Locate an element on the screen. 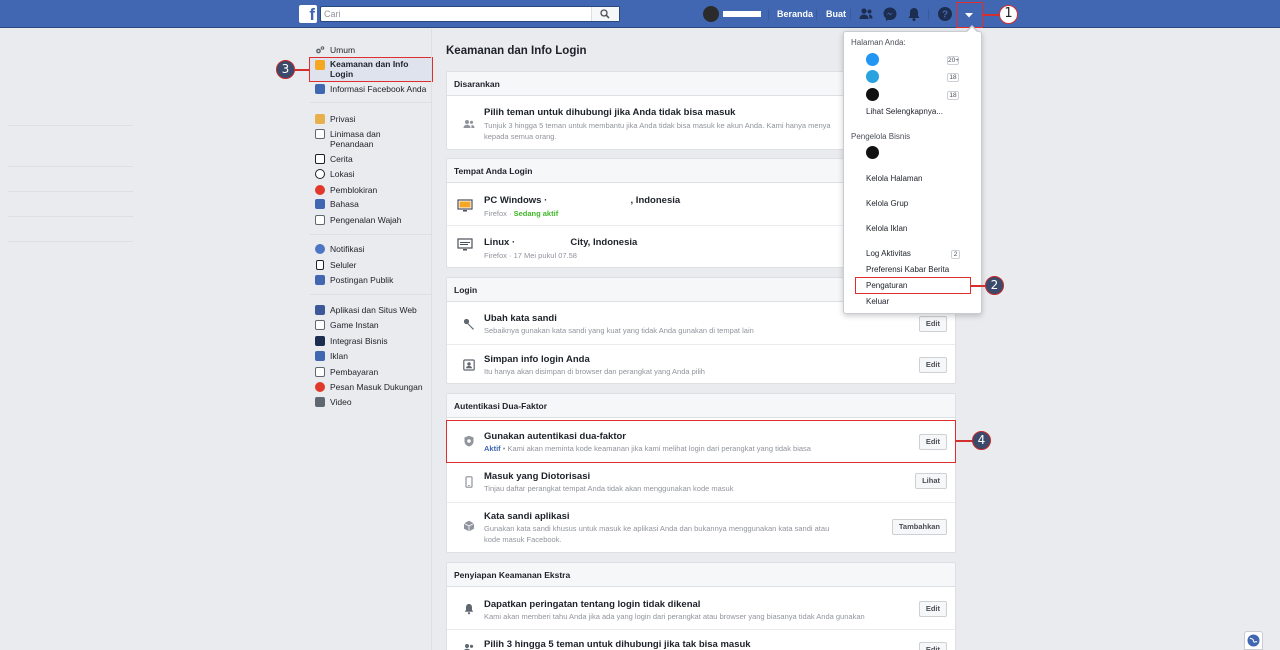 The image size is (1280, 650). sidebar-item-blocking: Pemblokiran is located at coordinates (371, 190).